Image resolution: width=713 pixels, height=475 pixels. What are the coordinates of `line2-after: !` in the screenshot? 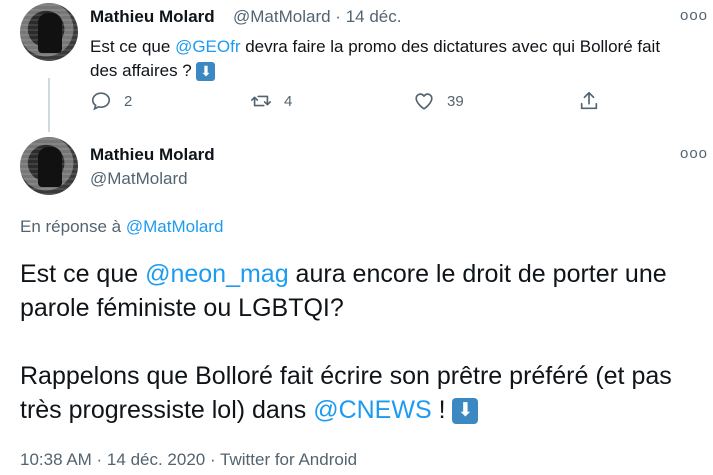 It's located at (442, 410).